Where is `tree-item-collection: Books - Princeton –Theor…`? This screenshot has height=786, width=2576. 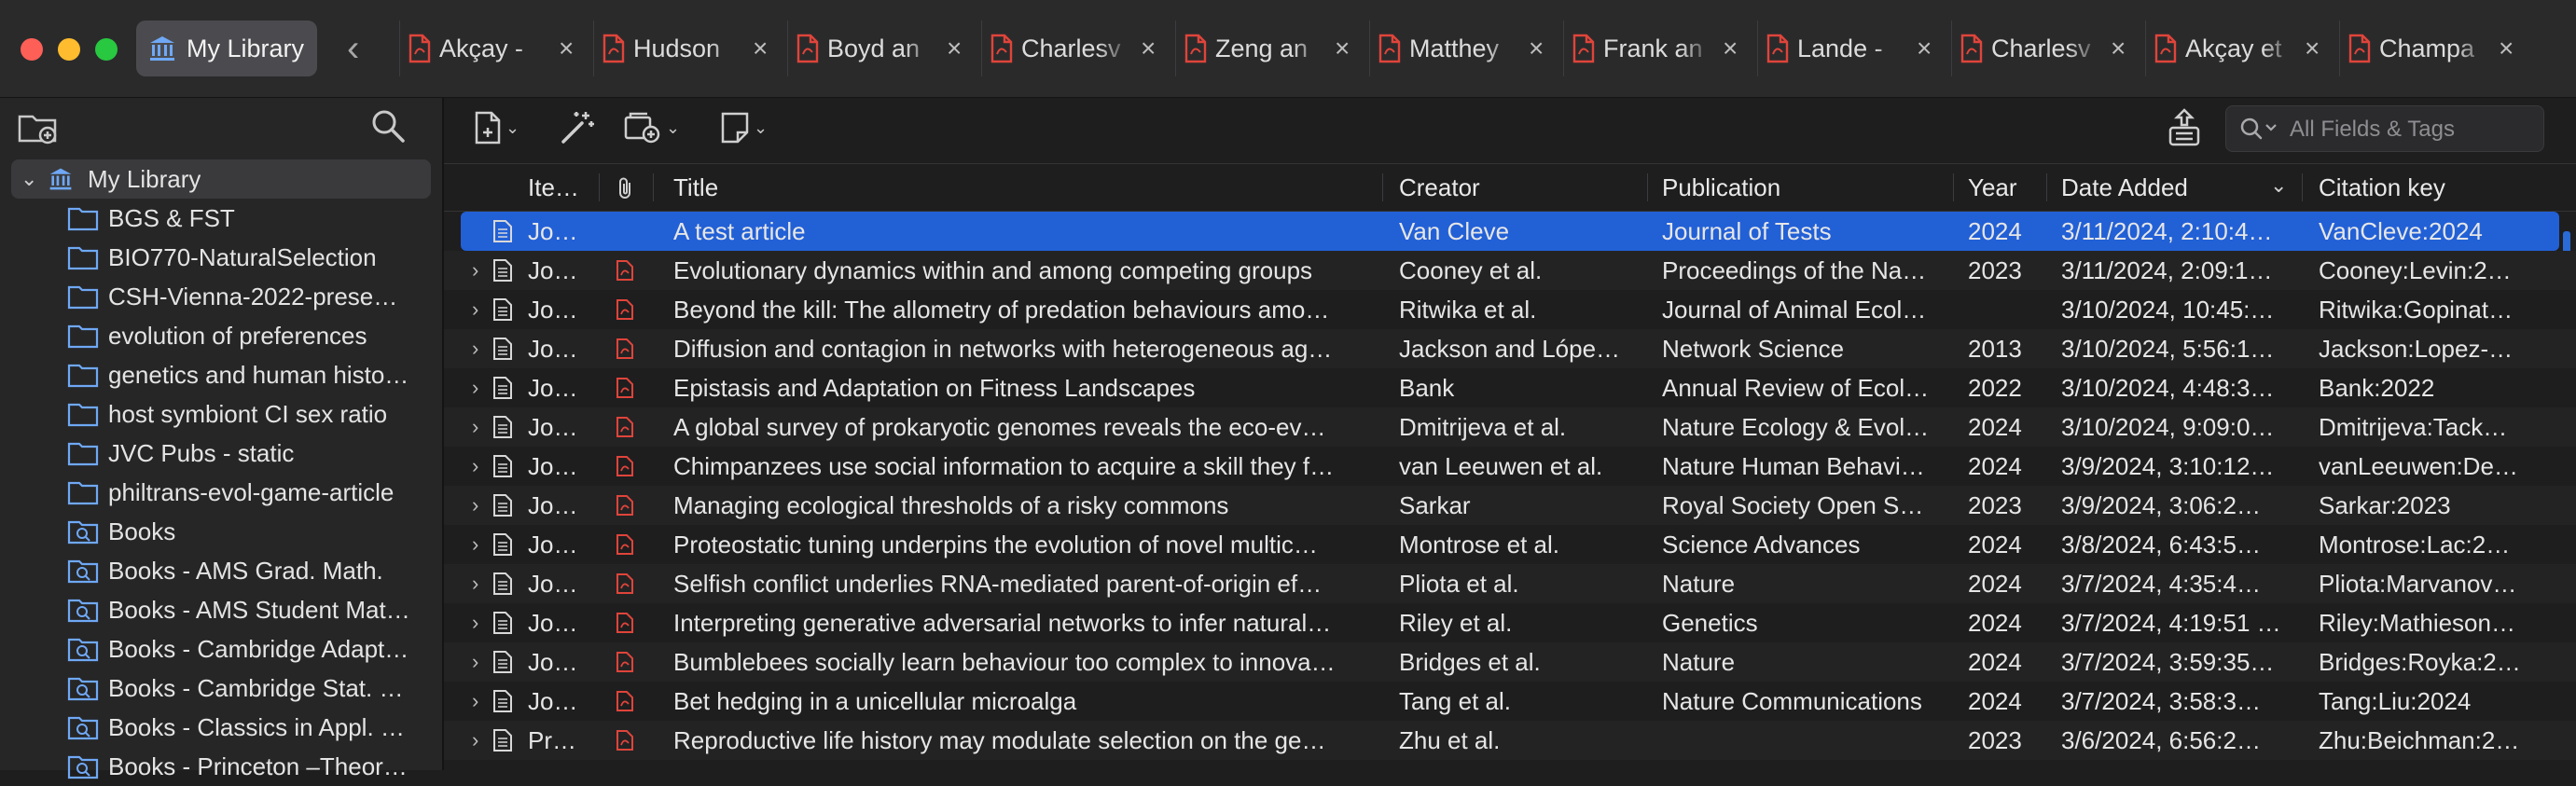
tree-item-collection: Books - Princeton –Theor… is located at coordinates (221, 766).